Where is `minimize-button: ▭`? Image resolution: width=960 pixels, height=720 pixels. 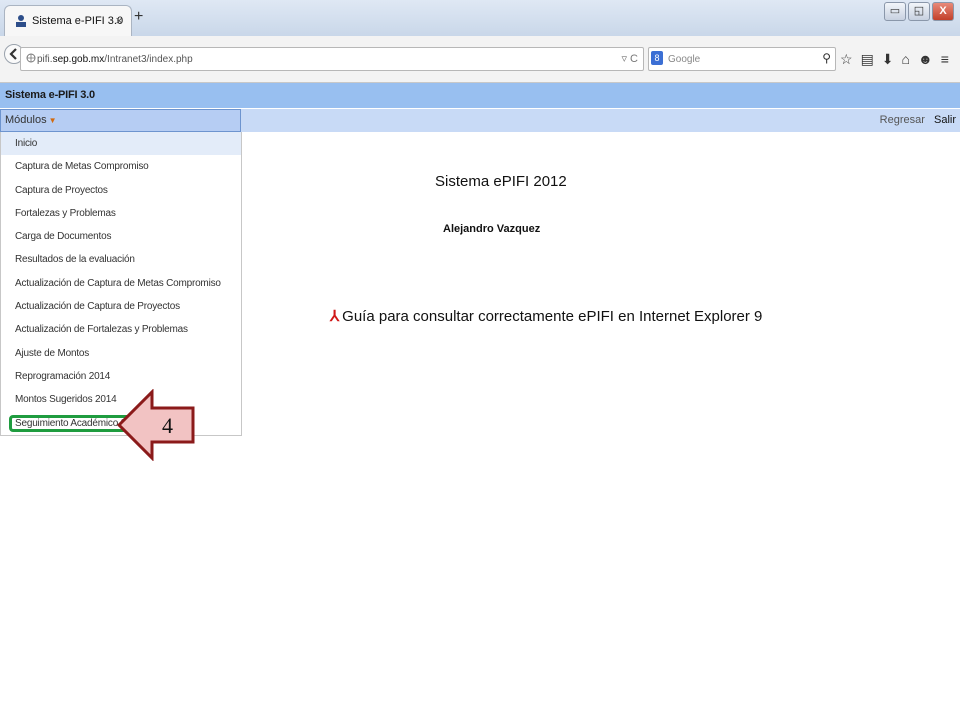
minimize-button: ▭ is located at coordinates (895, 11).